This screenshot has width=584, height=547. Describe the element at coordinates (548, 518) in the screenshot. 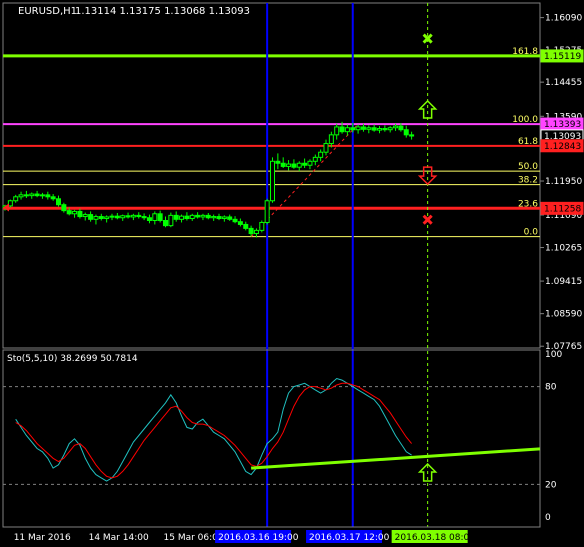

I see `stochastic-tick-label: 0` at that location.